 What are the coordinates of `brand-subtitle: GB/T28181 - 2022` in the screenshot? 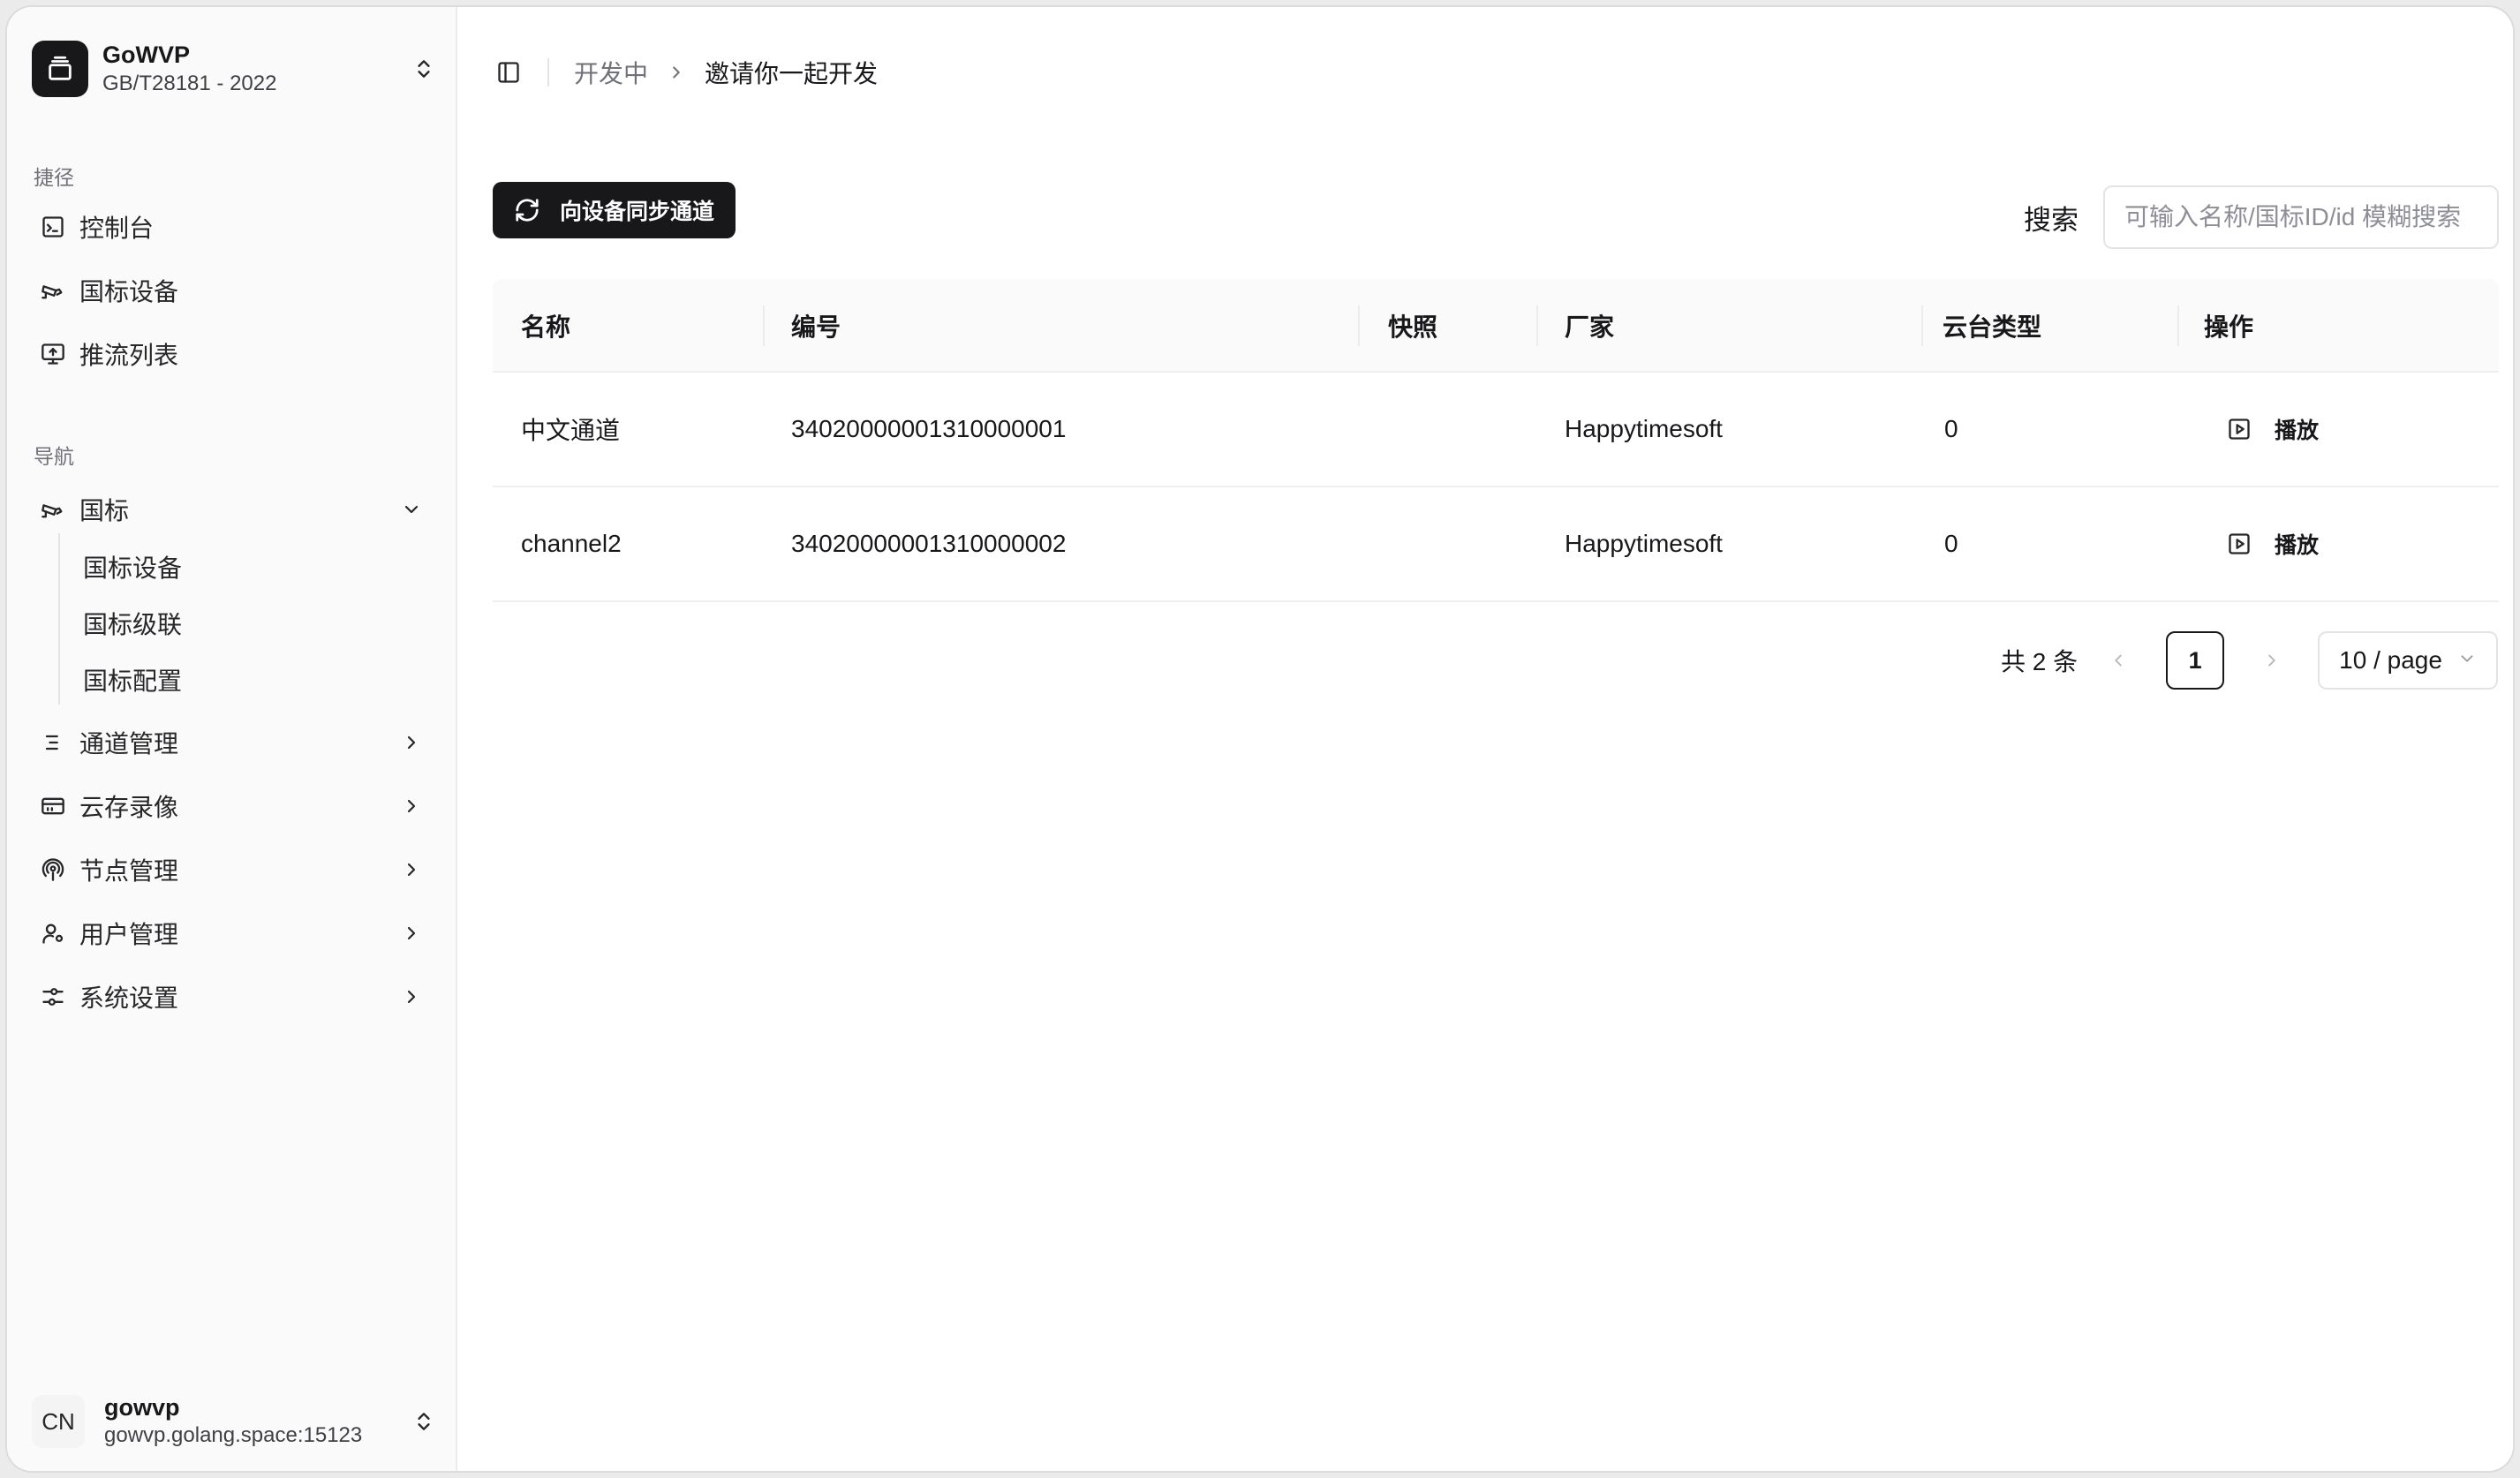 It's located at (189, 84).